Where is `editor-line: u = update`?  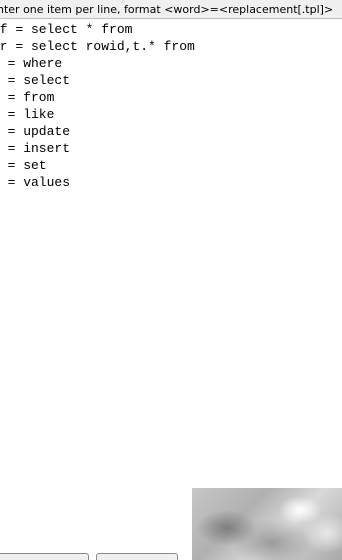 editor-line: u = update is located at coordinates (39, 131).